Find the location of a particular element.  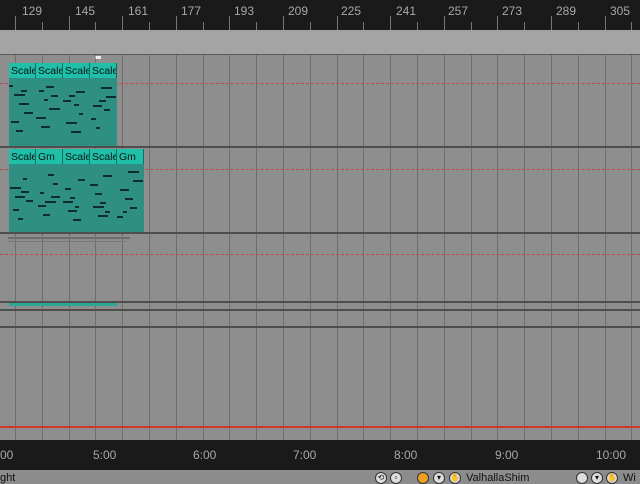

device-icon: ▫ is located at coordinates (396, 478).